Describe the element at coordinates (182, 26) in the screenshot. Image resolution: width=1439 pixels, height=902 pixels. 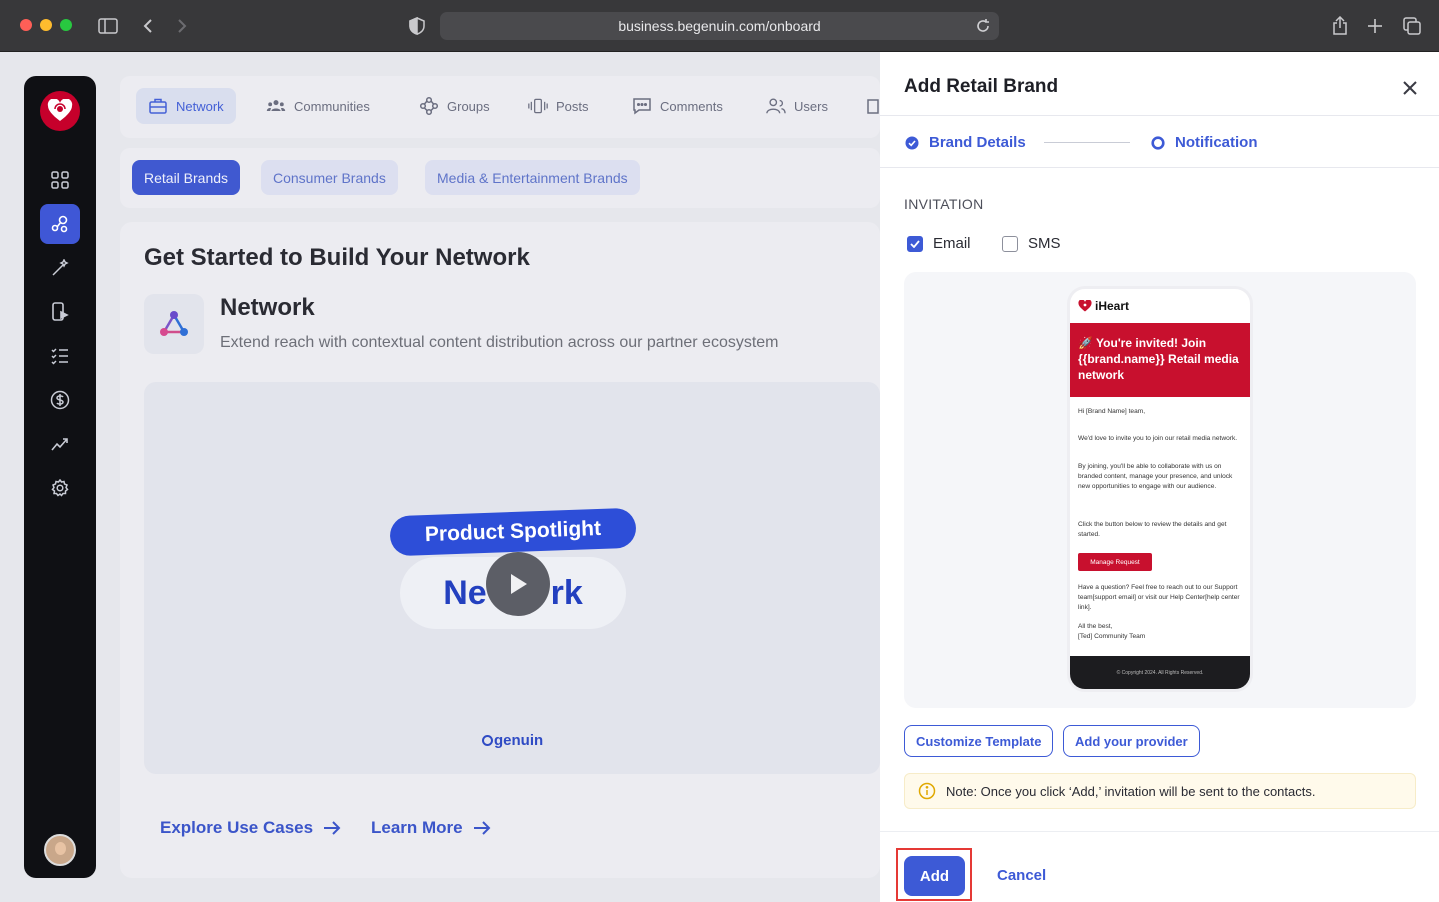
I see `forward-icon` at that location.